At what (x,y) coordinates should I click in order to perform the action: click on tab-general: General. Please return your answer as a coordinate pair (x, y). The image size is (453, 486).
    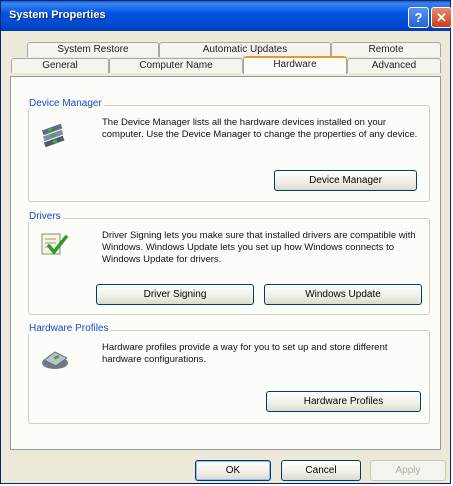
    Looking at the image, I should click on (60, 65).